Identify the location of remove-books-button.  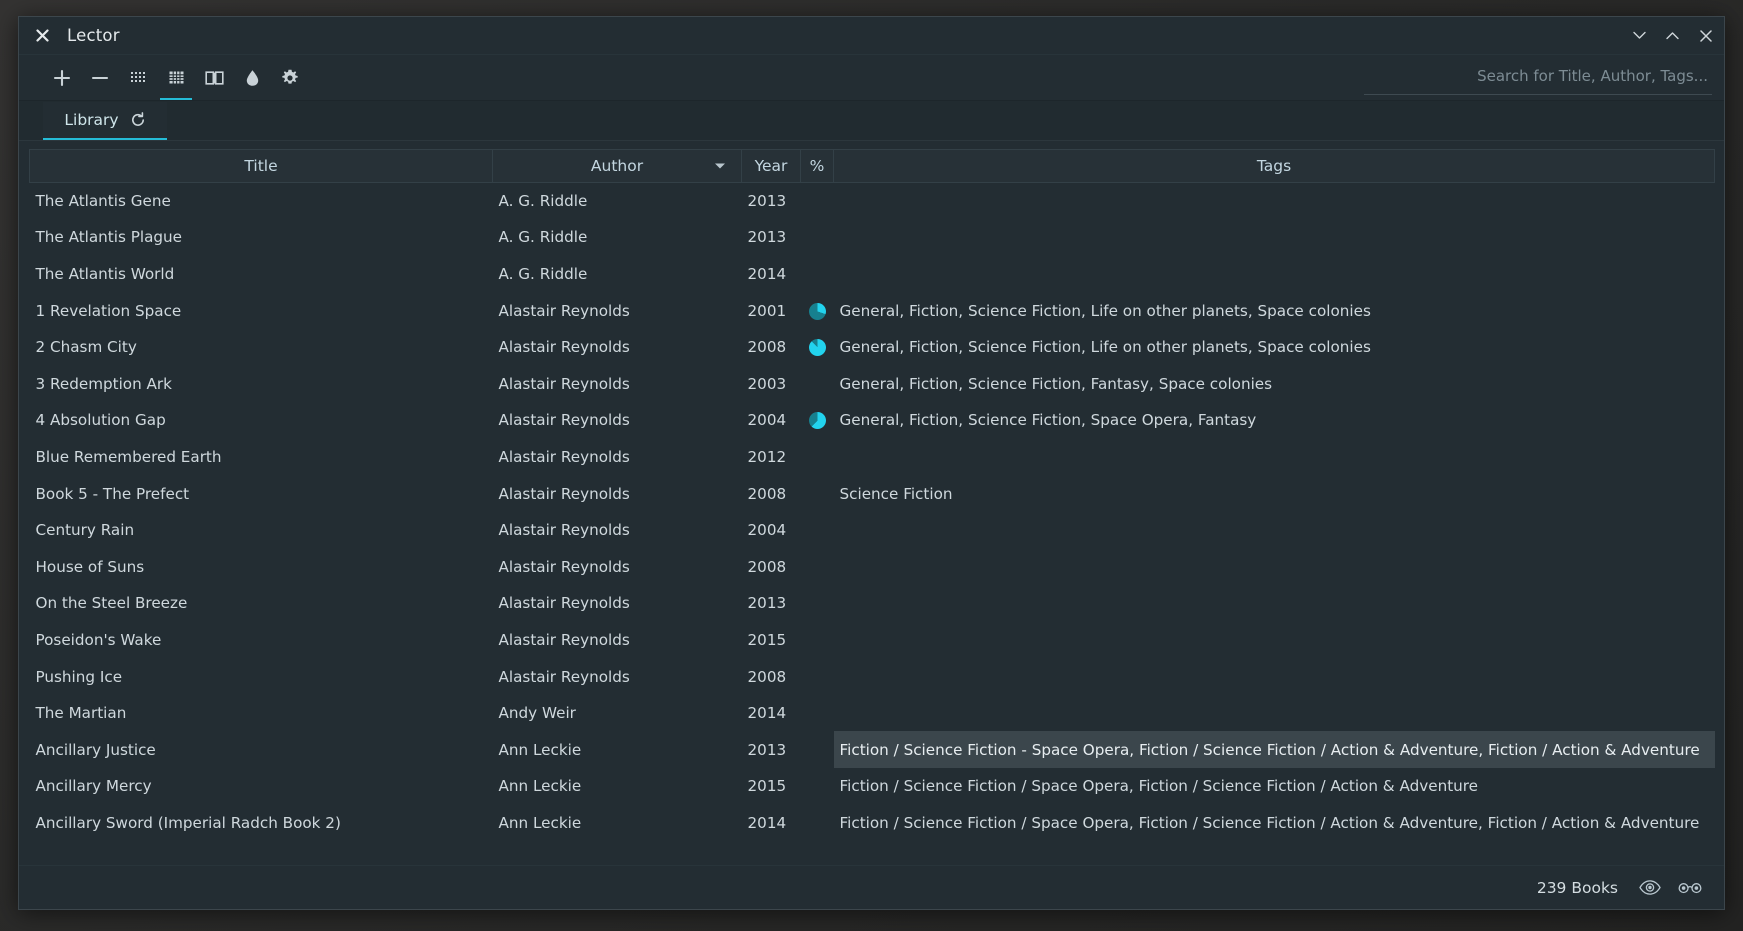
(100, 77).